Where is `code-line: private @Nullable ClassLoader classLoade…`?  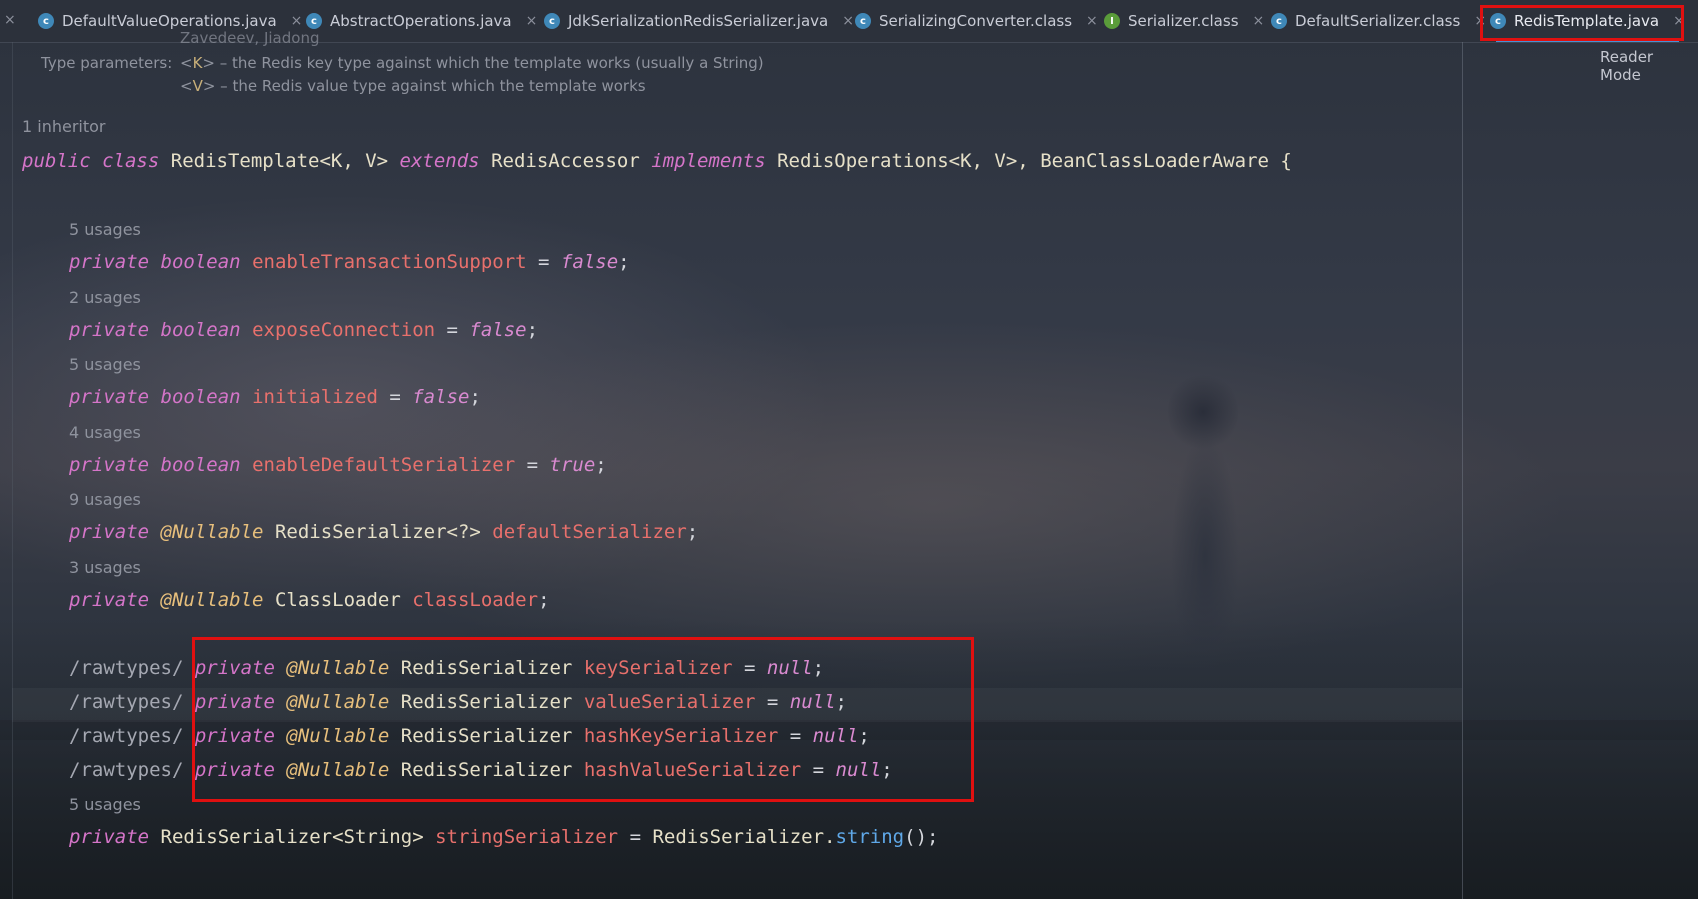 code-line: private @Nullable ClassLoader classLoade… is located at coordinates (309, 600).